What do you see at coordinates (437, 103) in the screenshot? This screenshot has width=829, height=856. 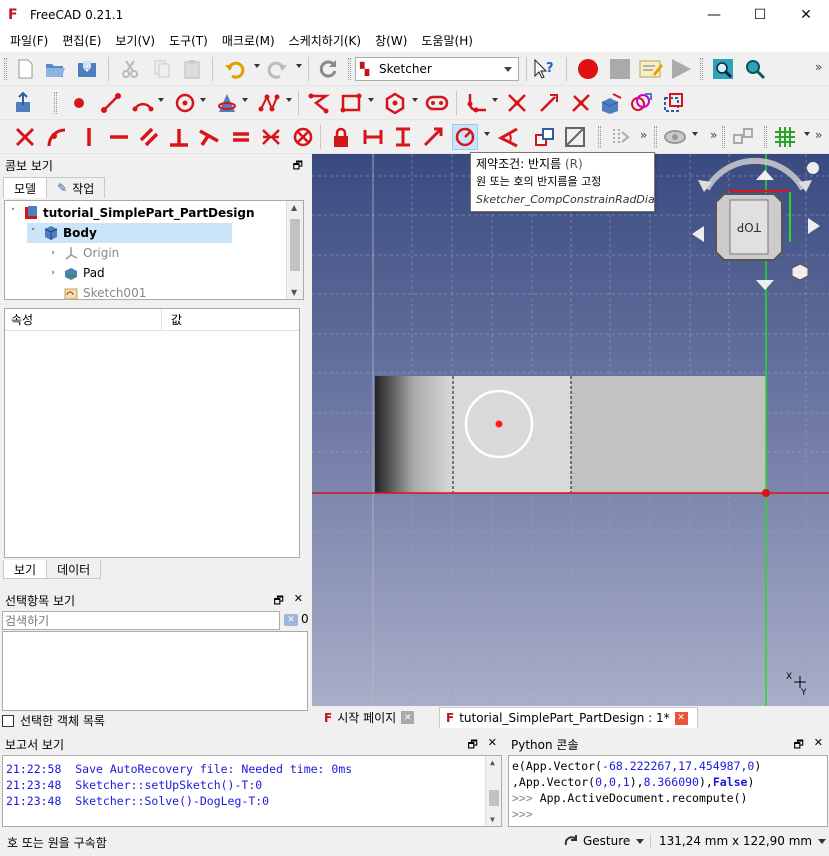 I see `create-slot-icon` at bounding box center [437, 103].